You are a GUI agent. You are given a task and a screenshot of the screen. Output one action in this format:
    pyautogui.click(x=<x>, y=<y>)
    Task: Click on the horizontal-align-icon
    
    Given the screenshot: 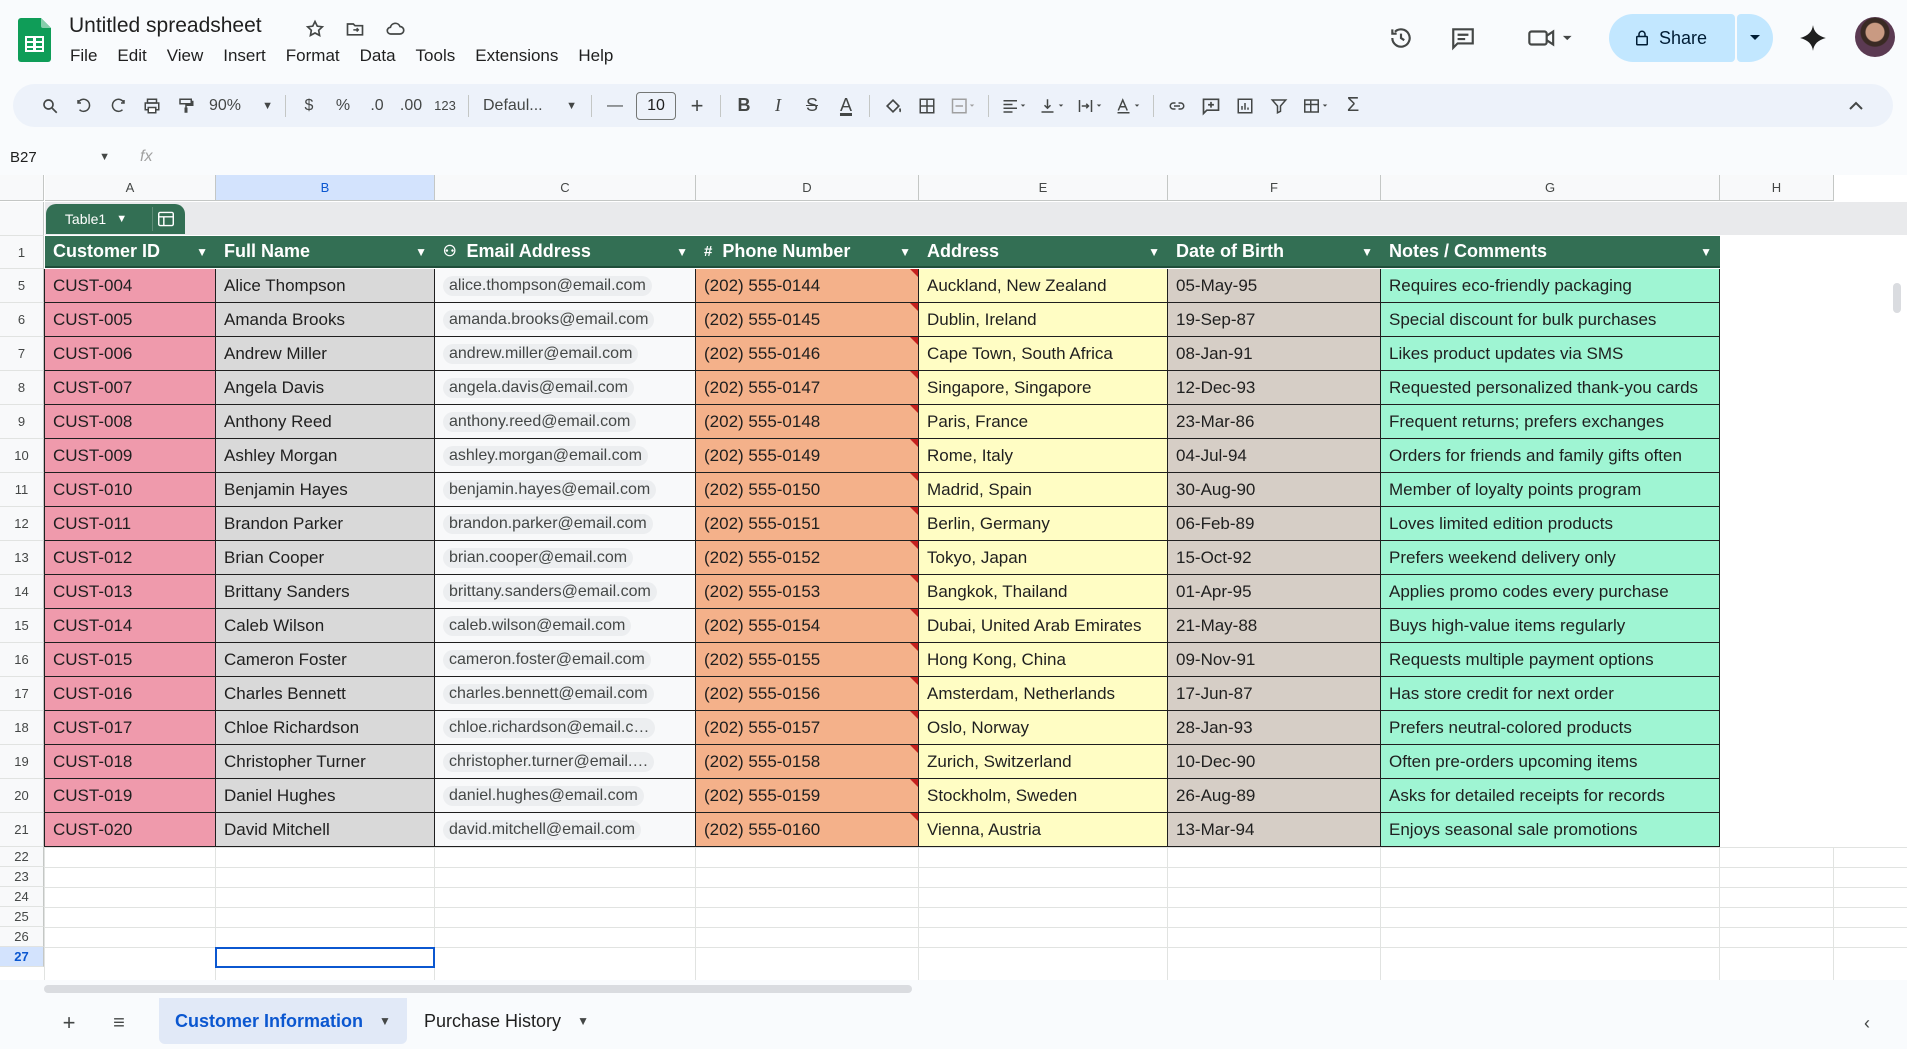 What is the action you would take?
    pyautogui.click(x=1014, y=106)
    